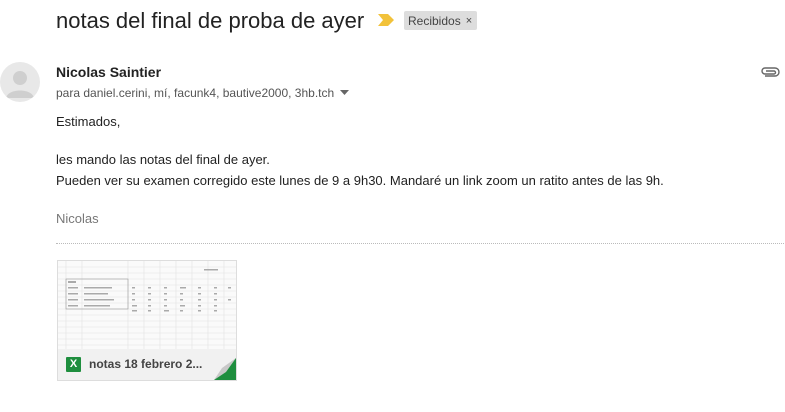 The width and height of the screenshot is (785, 412). What do you see at coordinates (88, 121) in the screenshot?
I see `body-greeting: Estimados,` at bounding box center [88, 121].